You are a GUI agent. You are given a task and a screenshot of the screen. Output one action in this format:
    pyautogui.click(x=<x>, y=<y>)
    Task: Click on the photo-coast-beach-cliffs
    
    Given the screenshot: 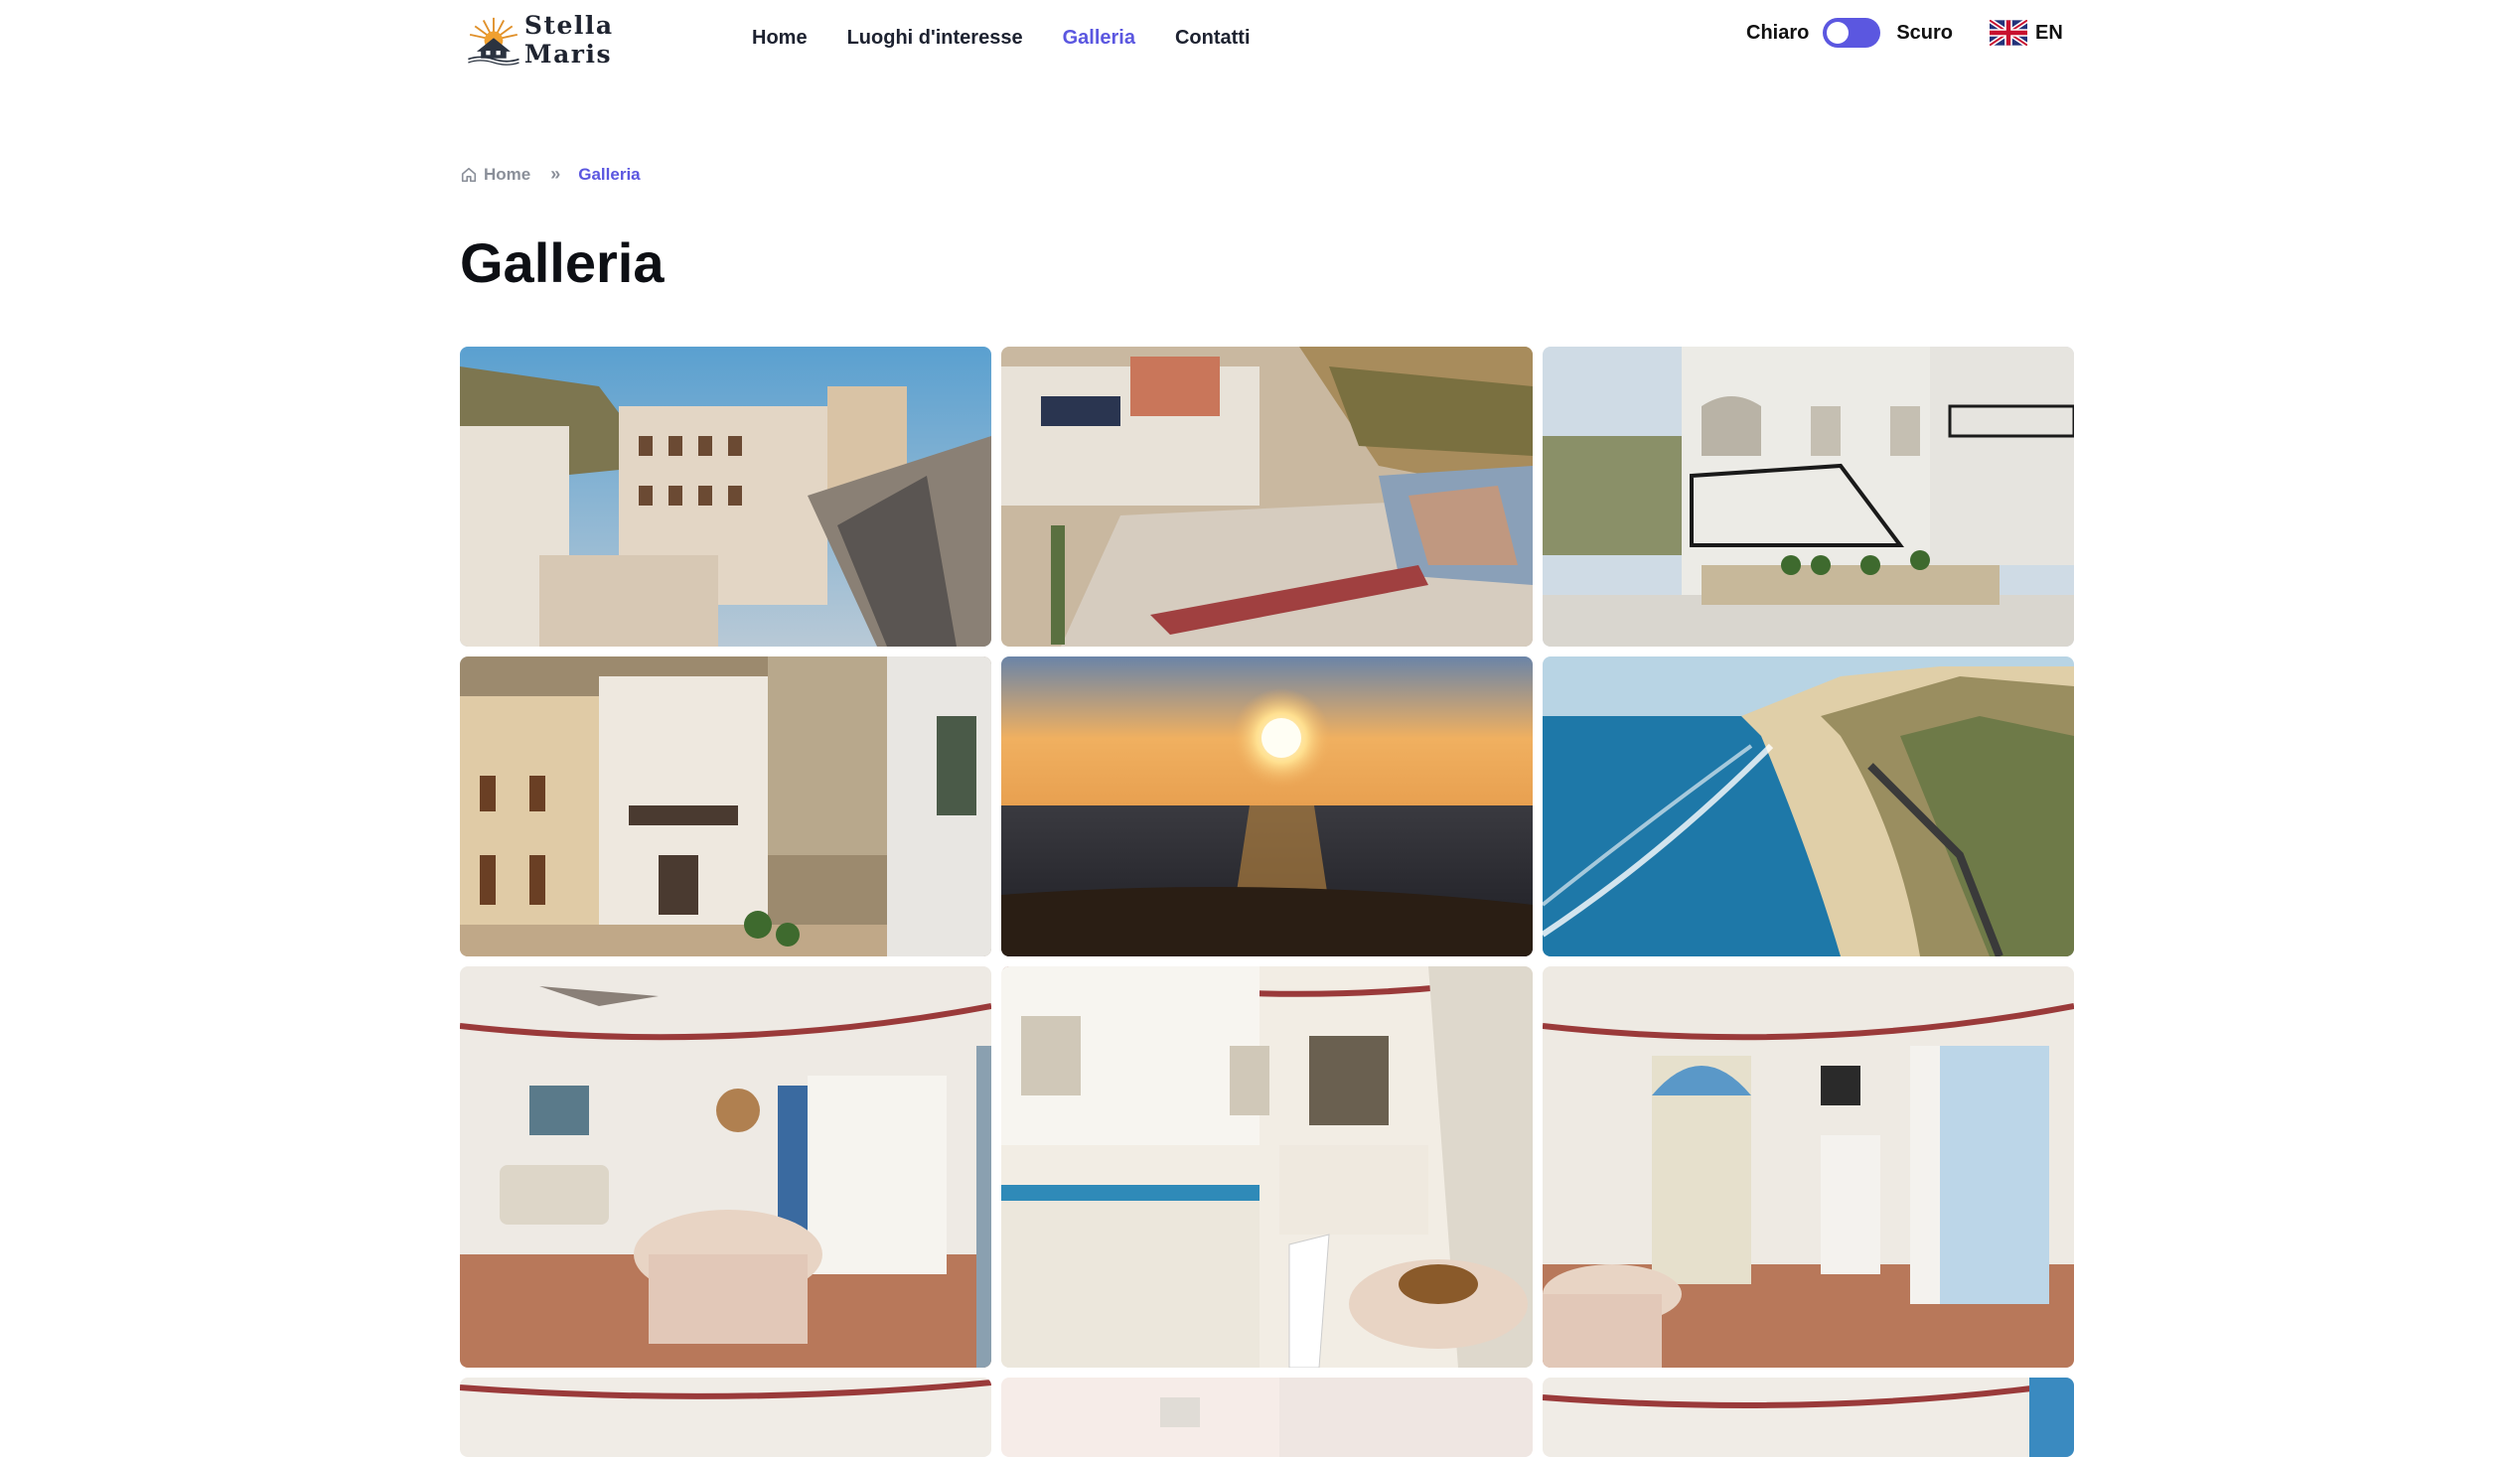 What is the action you would take?
    pyautogui.click(x=1808, y=806)
    